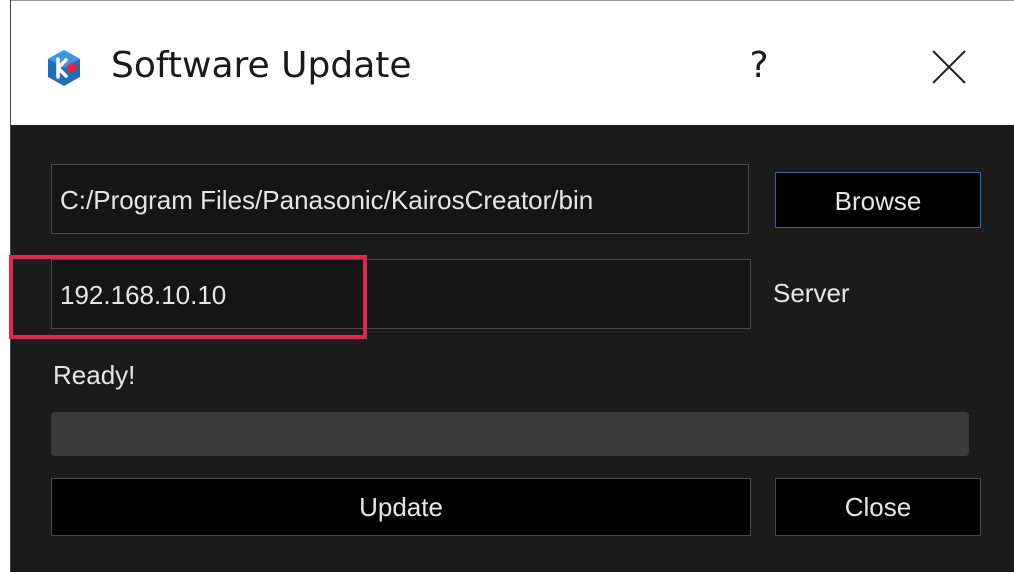 The image size is (1014, 572). Describe the element at coordinates (949, 67) in the screenshot. I see `close-icon` at that location.